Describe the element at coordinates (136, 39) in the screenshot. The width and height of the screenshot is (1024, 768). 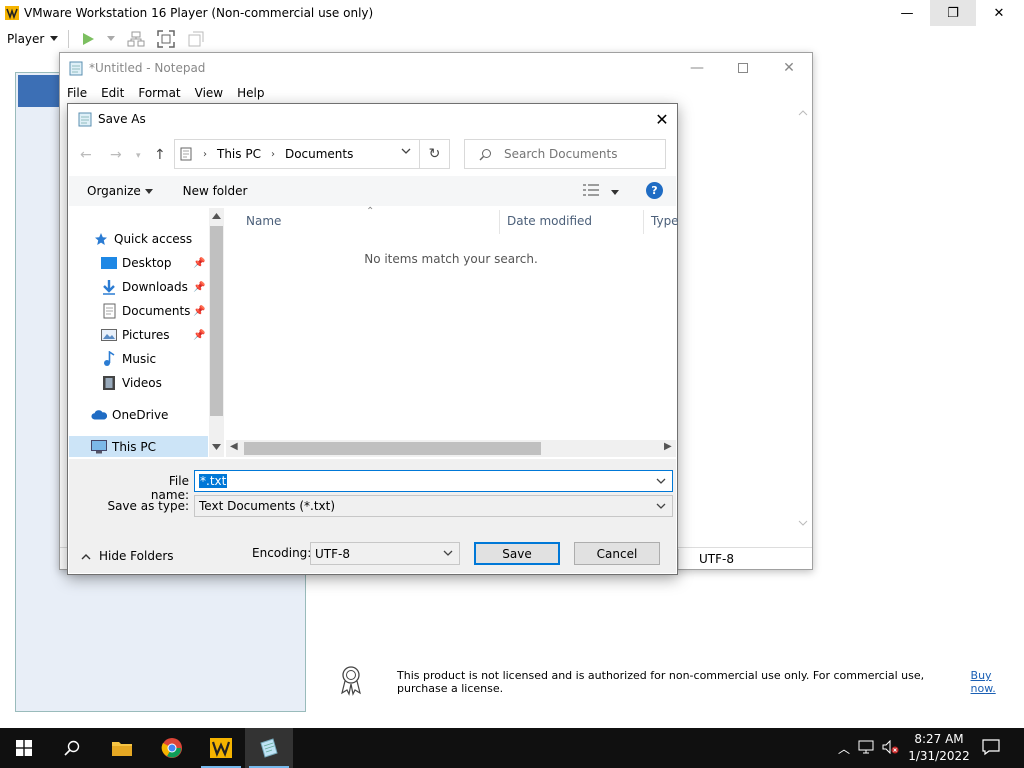
I see `send-ctrl-alt-del-button` at that location.